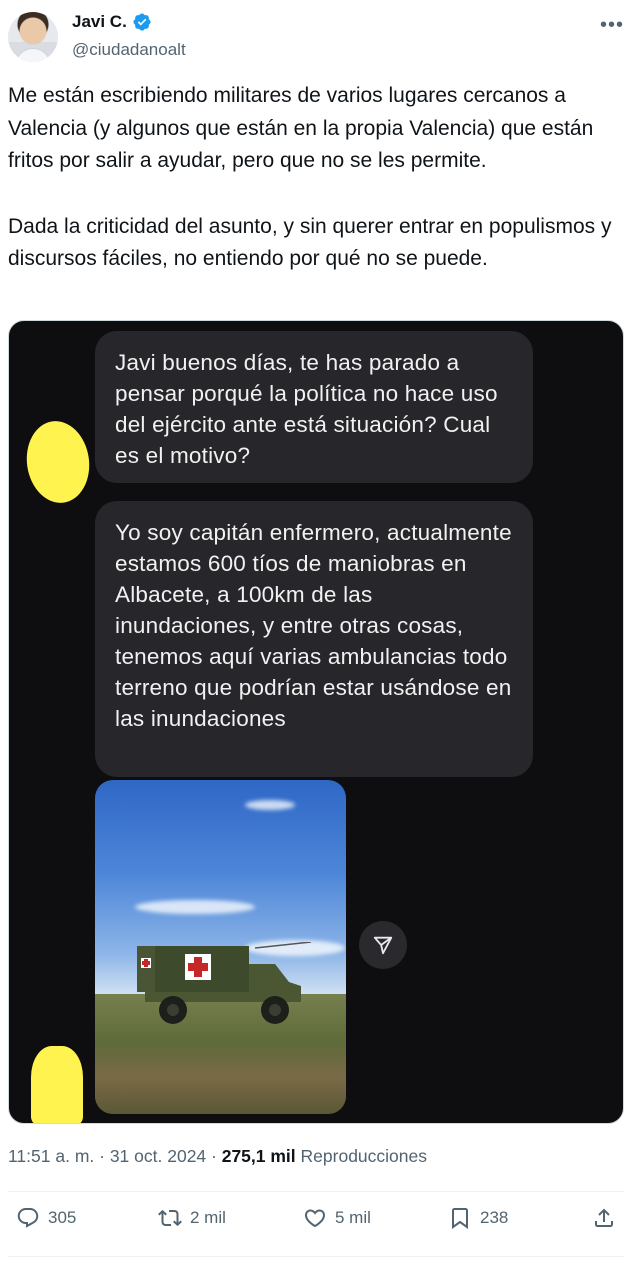  What do you see at coordinates (62, 1217) in the screenshot?
I see `reply-count: 305` at bounding box center [62, 1217].